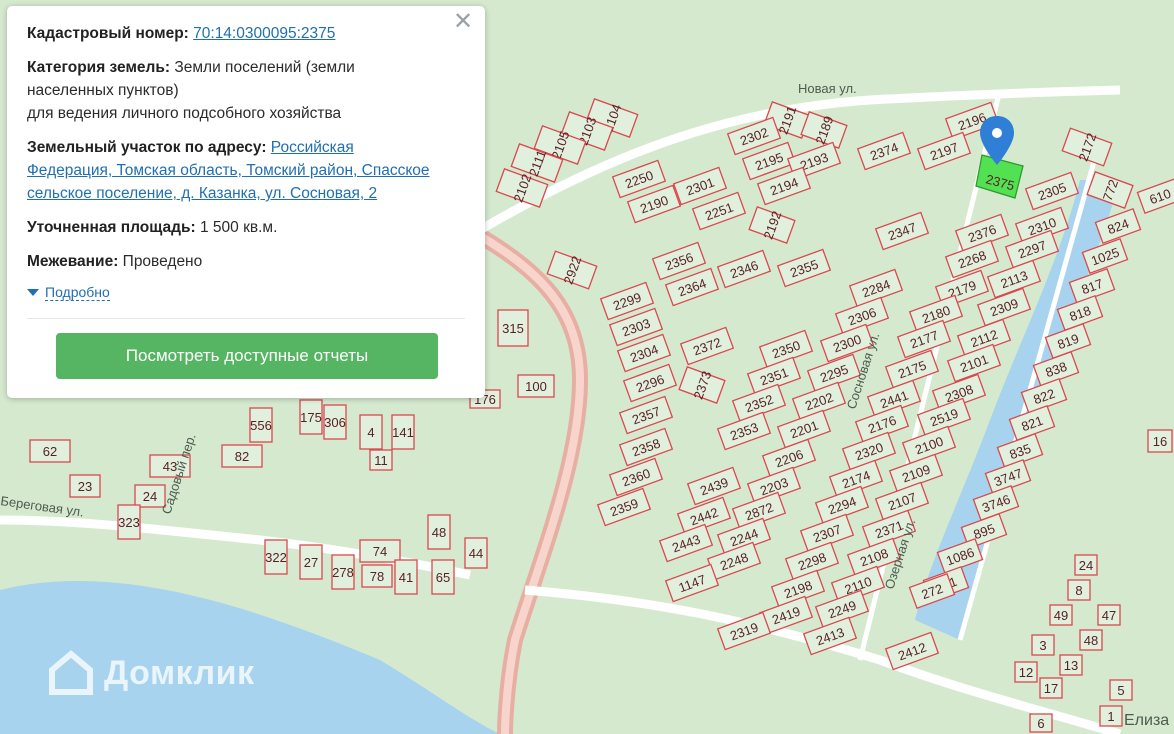 The image size is (1174, 734). I want to click on parcel-13: 13, so click(1071, 665).